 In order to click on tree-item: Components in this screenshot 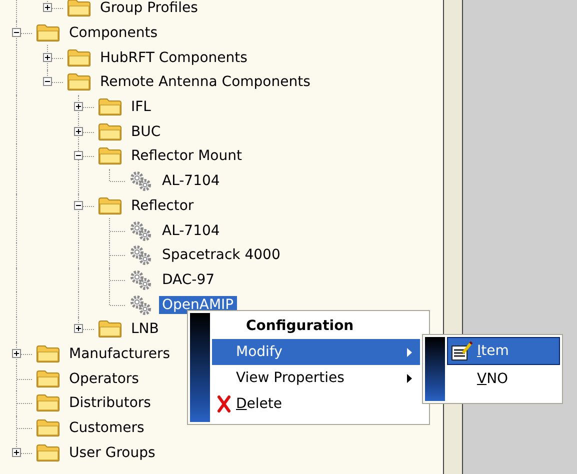, I will do `click(113, 33)`.